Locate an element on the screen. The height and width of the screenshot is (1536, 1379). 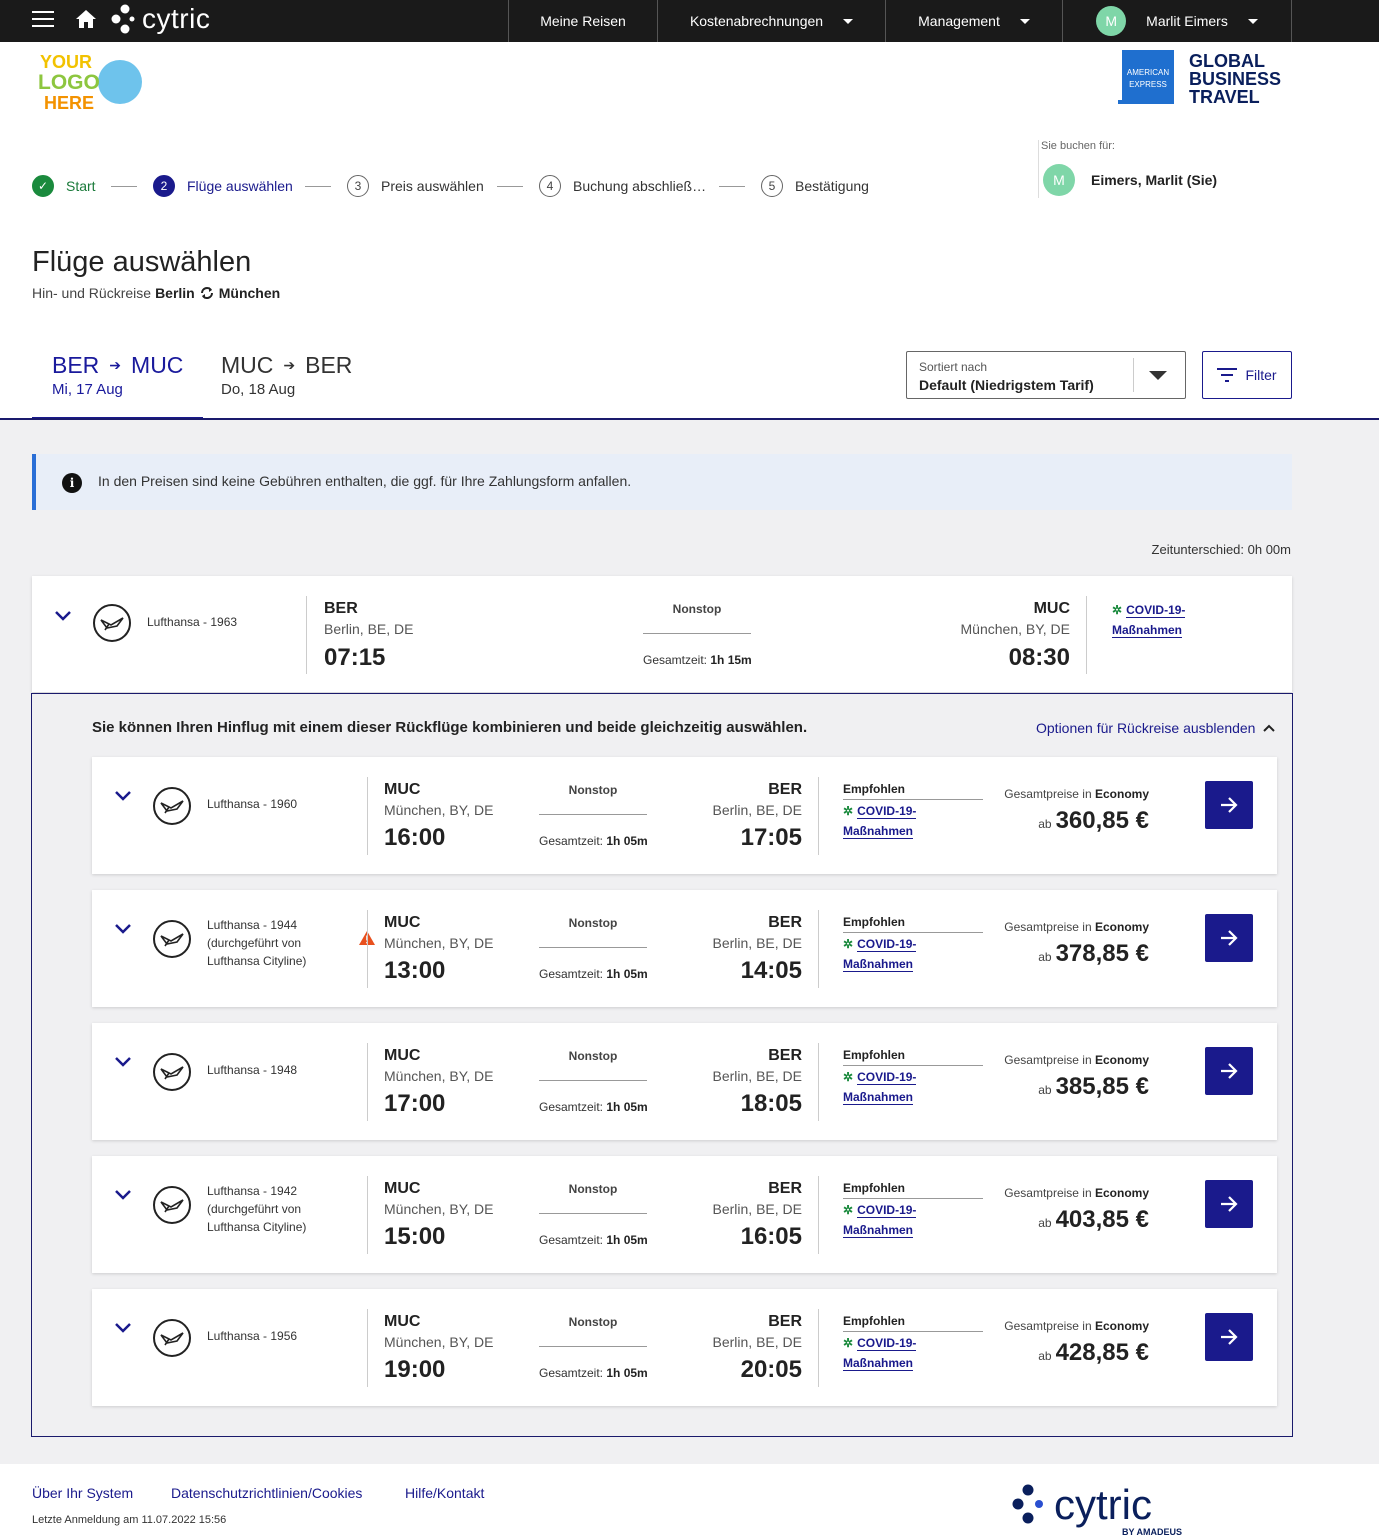
price-label-text: Gesamtpreise in is located at coordinates (1048, 1060).